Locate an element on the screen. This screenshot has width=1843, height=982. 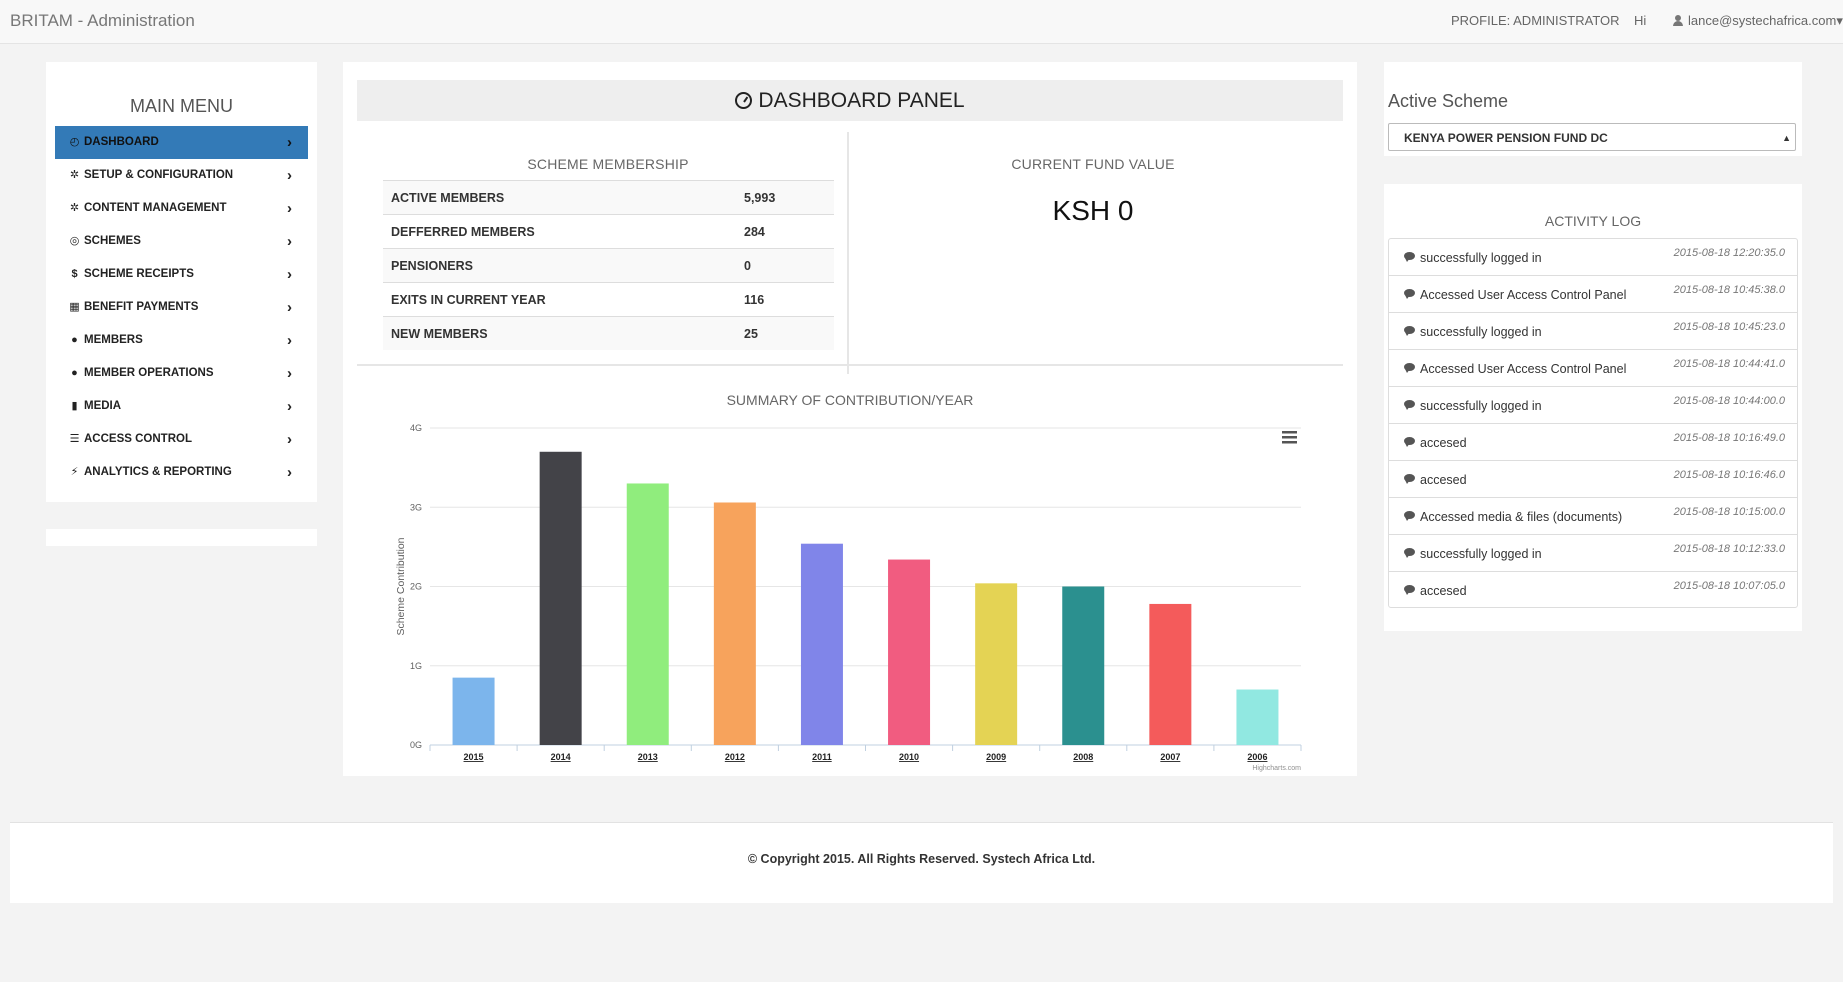
hamburger-icon is located at coordinates (1289, 437).